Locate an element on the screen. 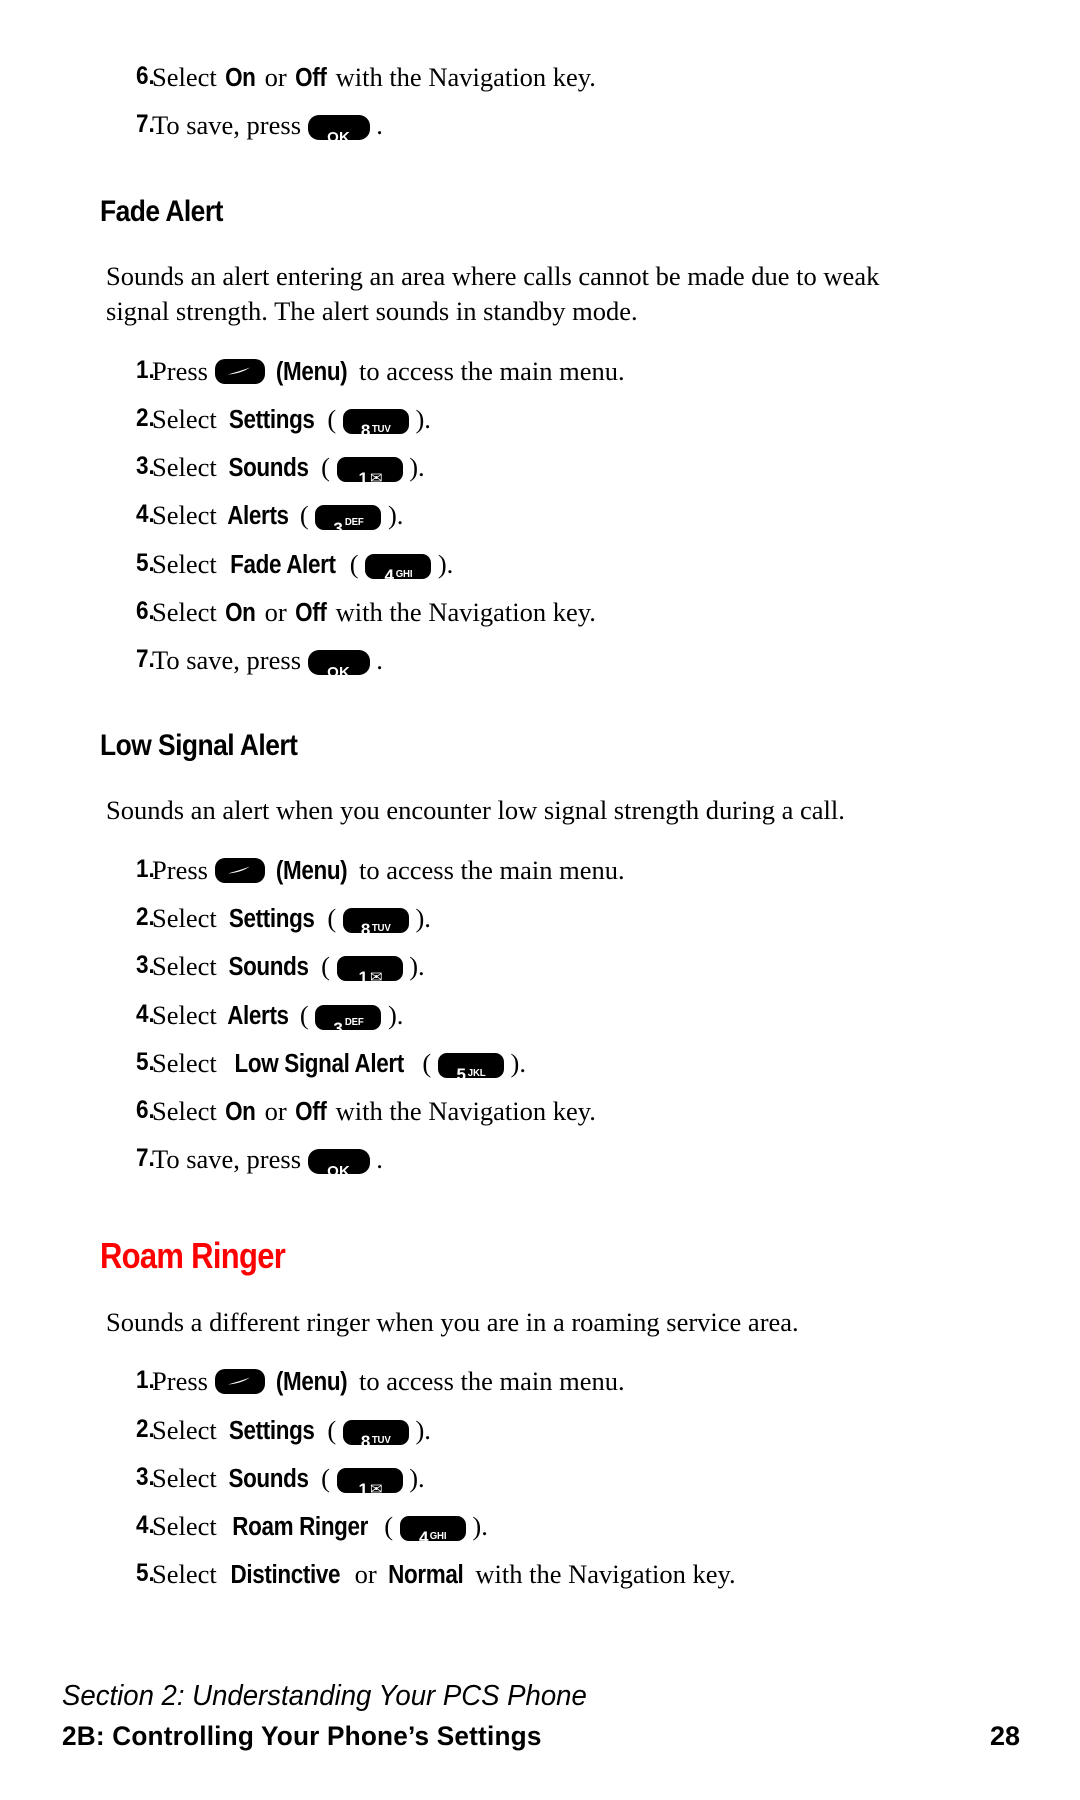 The image size is (1080, 1800). keypad-key-5-icon: 5 JKL is located at coordinates (470, 1067).